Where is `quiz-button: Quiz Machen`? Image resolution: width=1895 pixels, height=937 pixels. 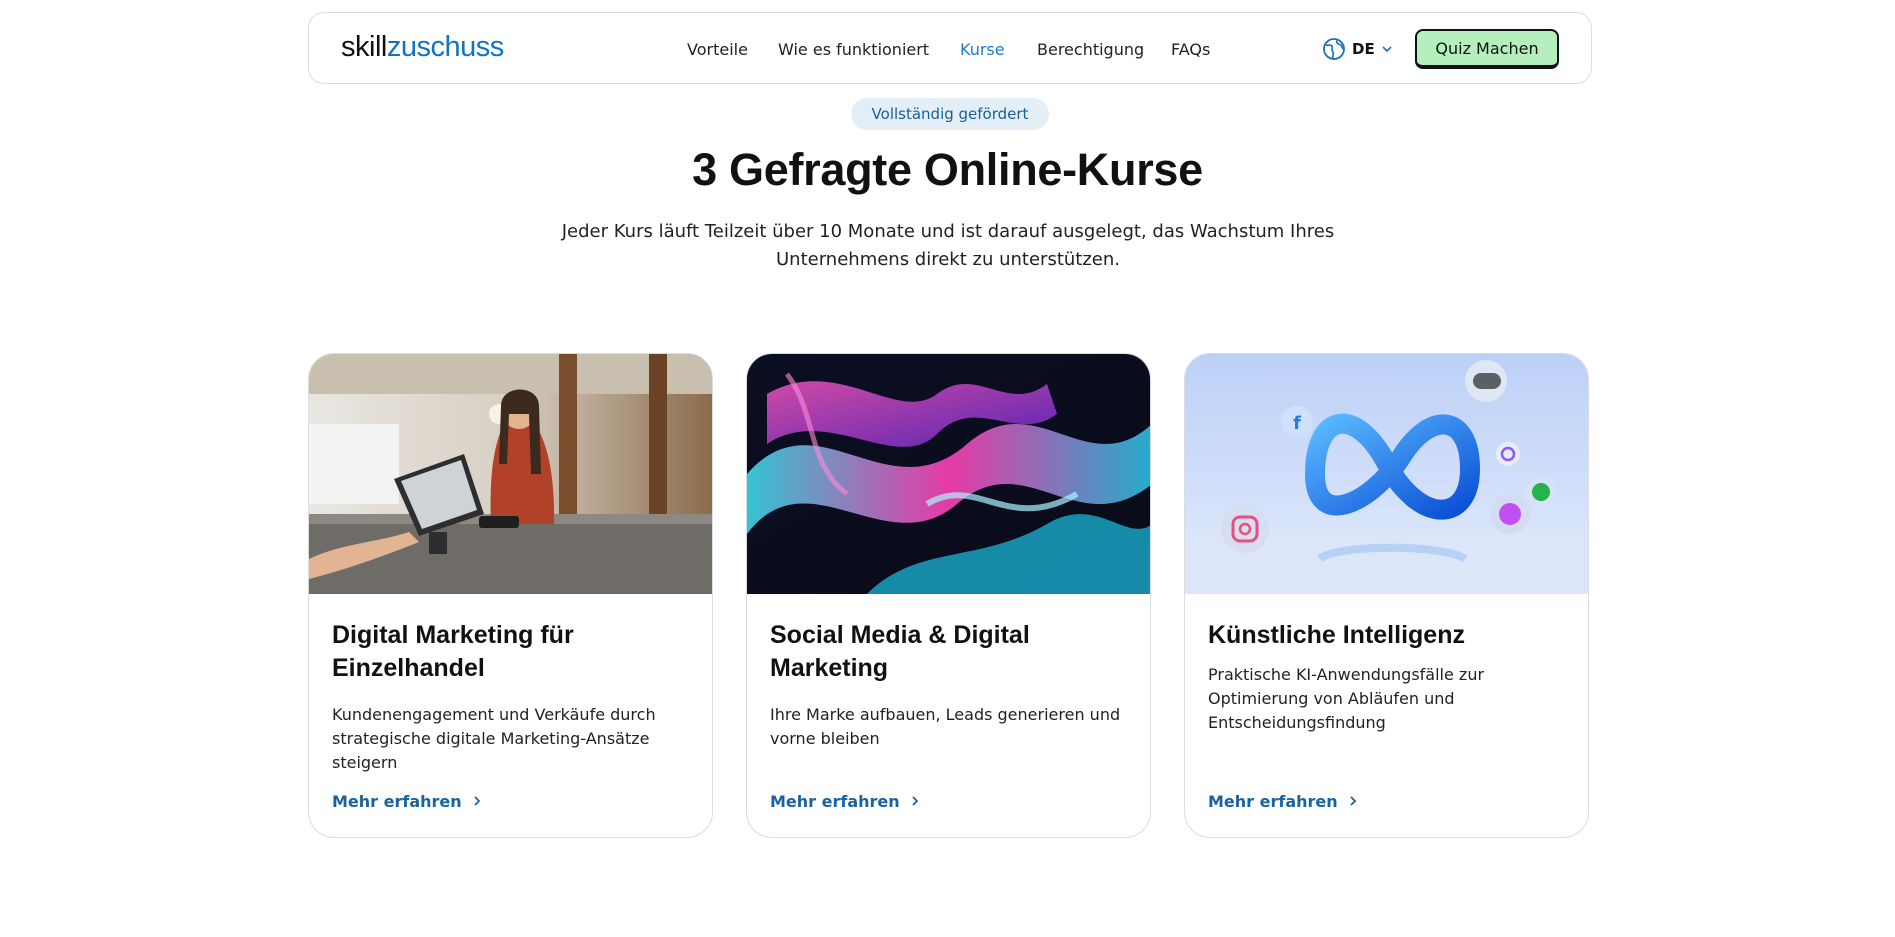
quiz-button: Quiz Machen is located at coordinates (1487, 49).